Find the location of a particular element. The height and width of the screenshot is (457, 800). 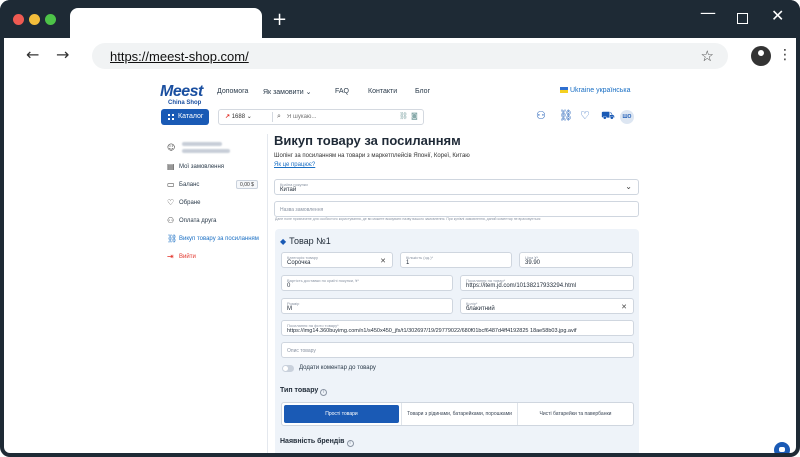

product-type-heading: Тип товару i is located at coordinates (304, 391).